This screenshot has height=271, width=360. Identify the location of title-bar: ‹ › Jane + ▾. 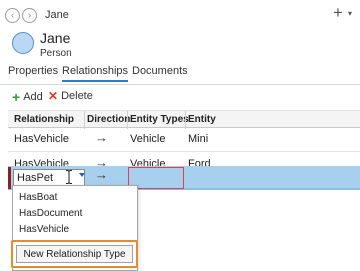
(180, 15).